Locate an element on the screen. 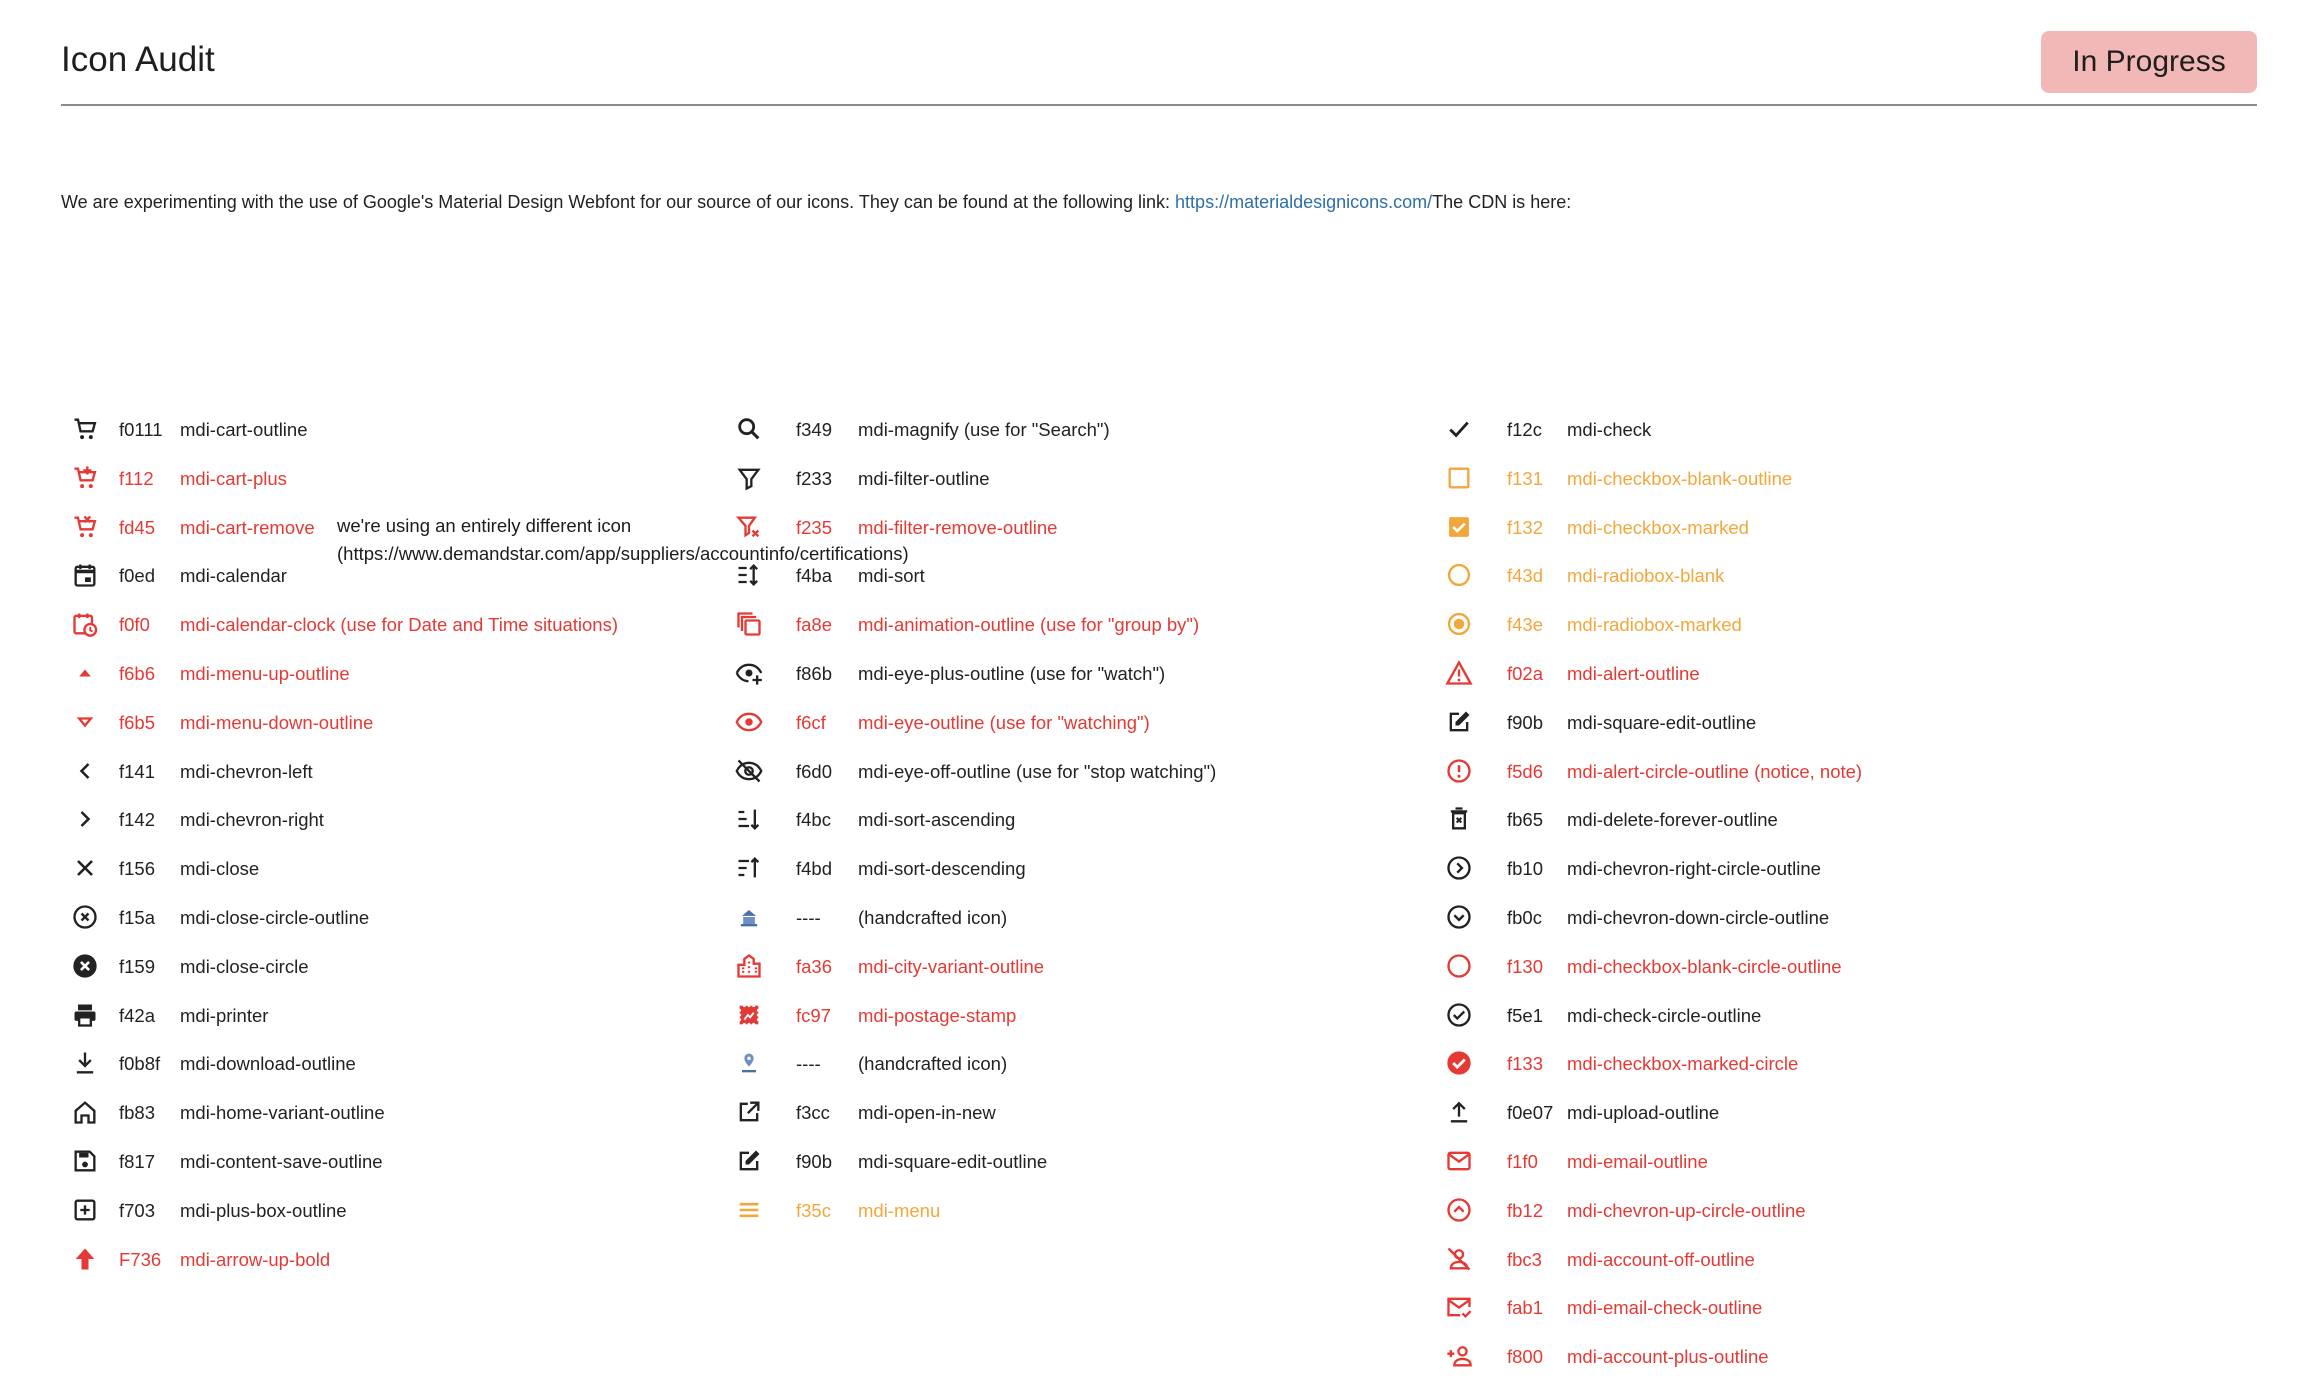  icon-row: f349 mdi-magnify (use for "Search") is located at coordinates (1082, 437).